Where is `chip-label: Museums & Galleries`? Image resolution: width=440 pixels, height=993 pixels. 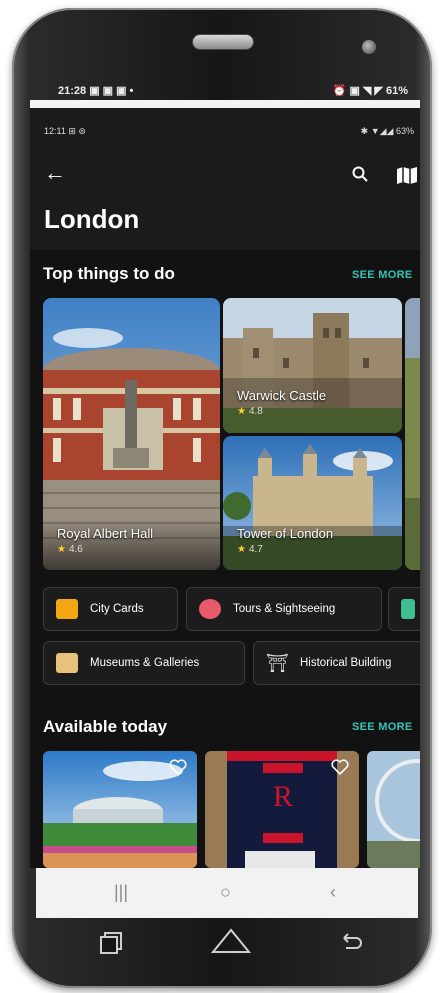
chip-label: Museums & Galleries is located at coordinates (145, 663).